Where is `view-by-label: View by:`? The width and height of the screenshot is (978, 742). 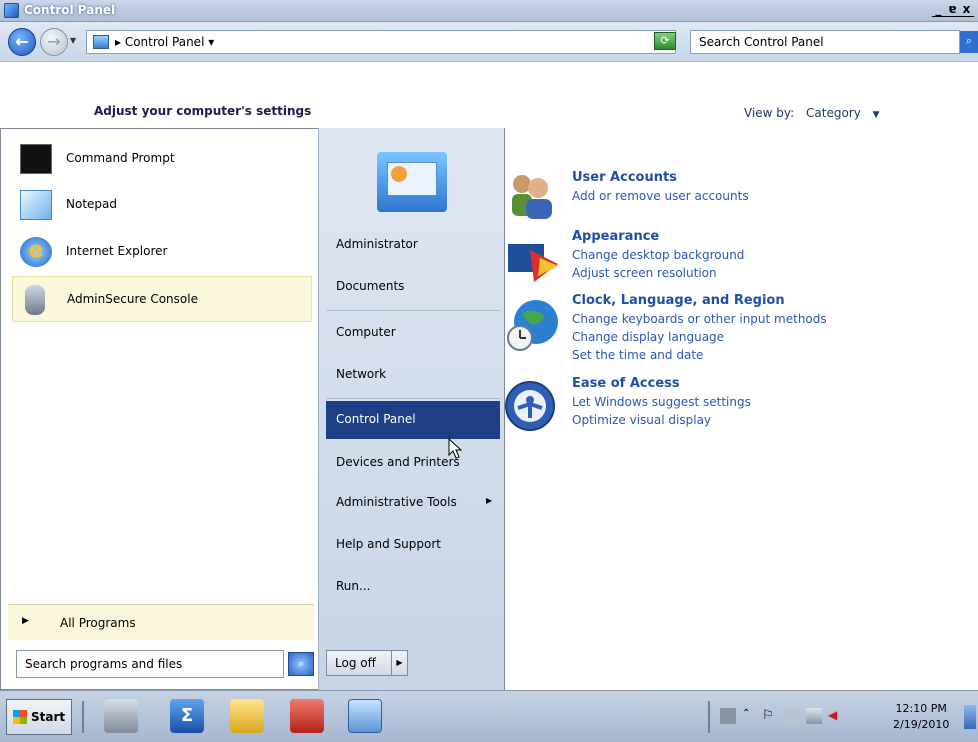 view-by-label: View by: is located at coordinates (769, 113).